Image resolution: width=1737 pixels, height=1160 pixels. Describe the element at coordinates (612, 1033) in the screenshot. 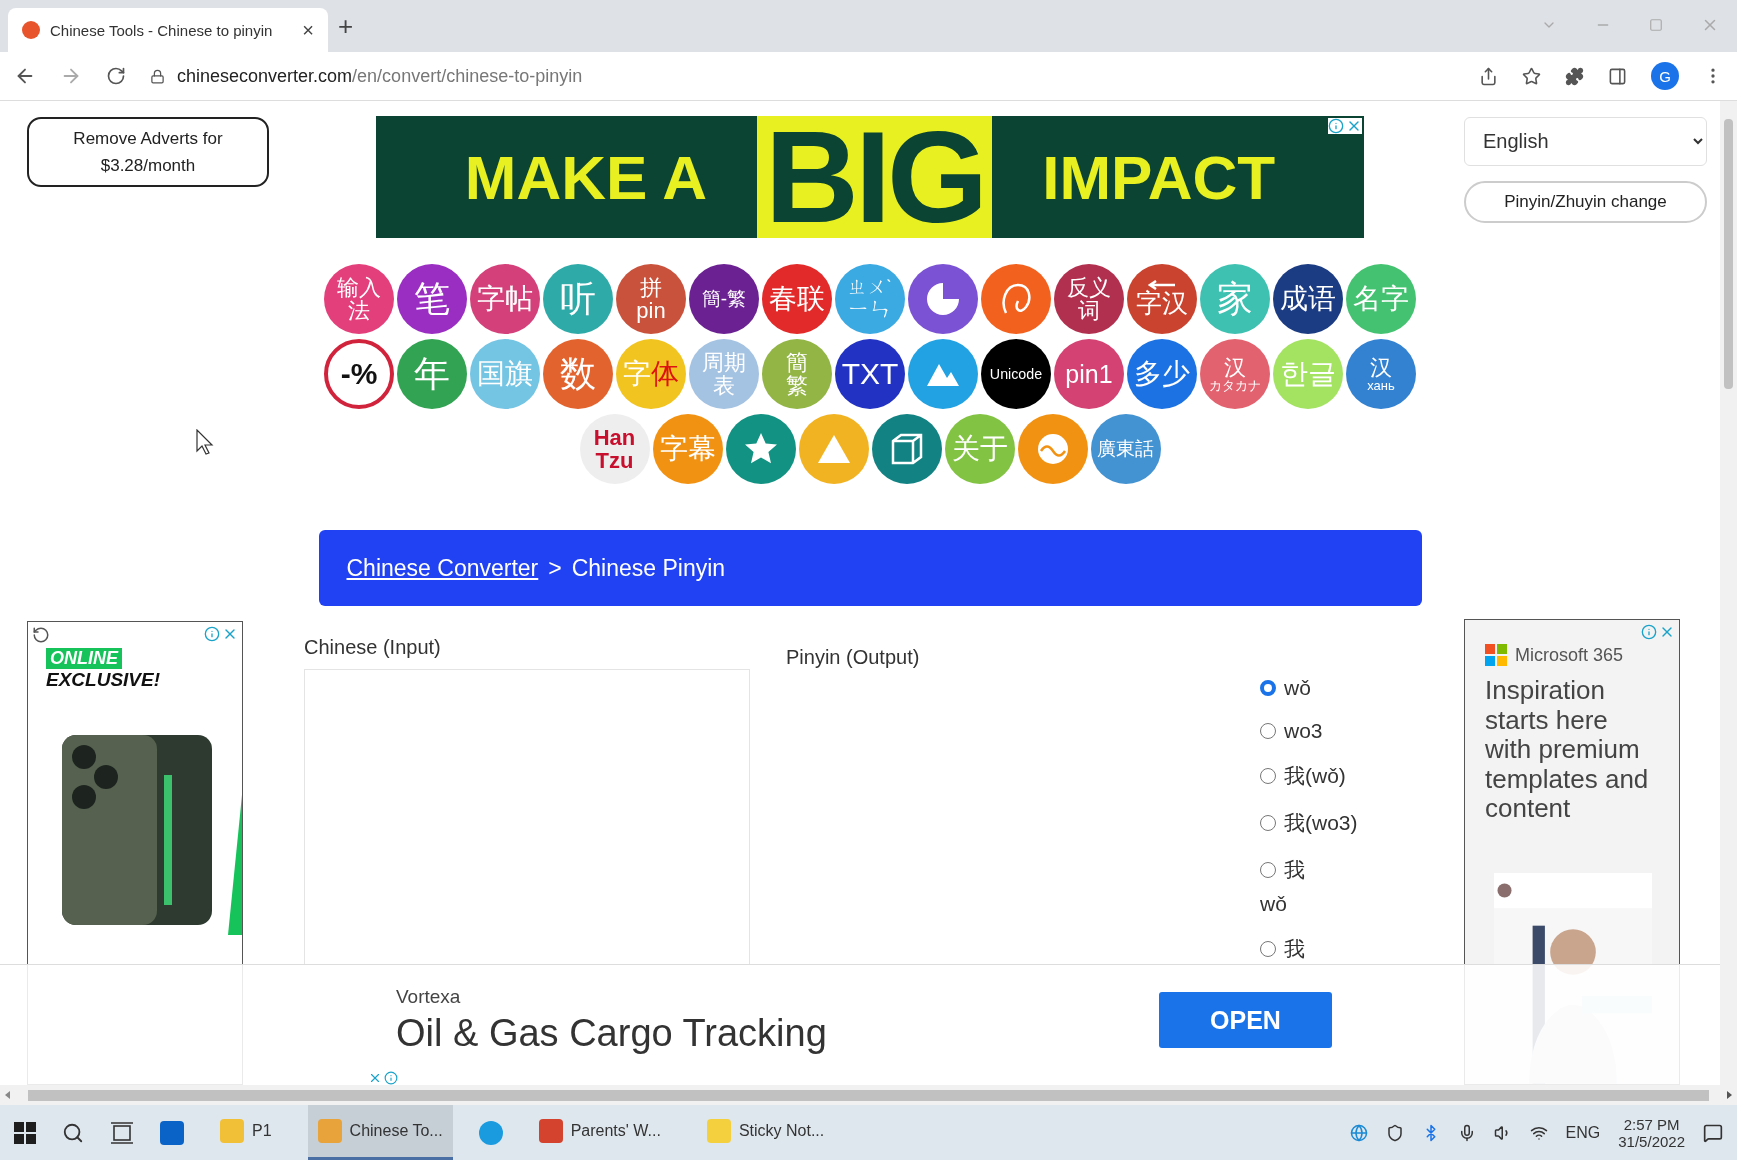

I see `ad-headline: Oil & Gas Cargo Tracking` at that location.